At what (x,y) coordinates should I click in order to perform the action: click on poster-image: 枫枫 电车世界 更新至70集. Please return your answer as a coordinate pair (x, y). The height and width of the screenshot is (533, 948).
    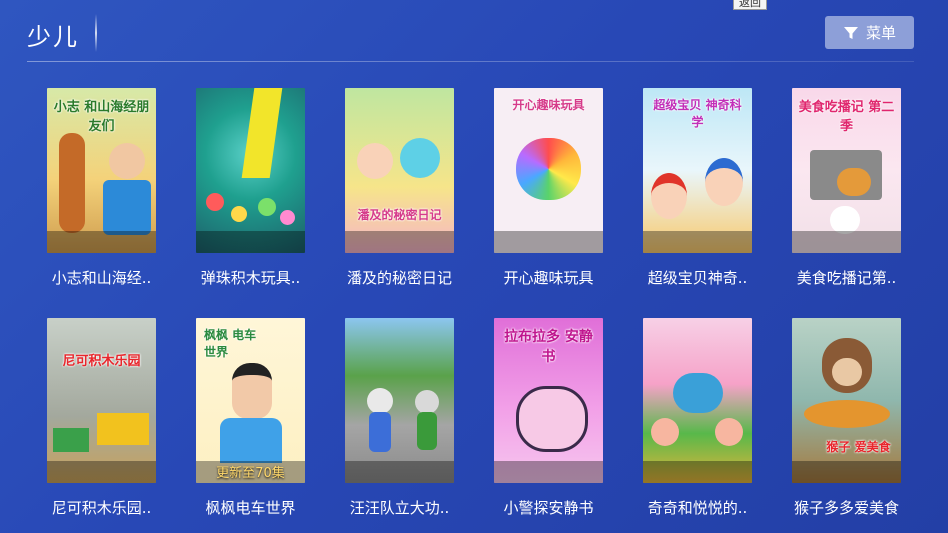
    Looking at the image, I should click on (250, 400).